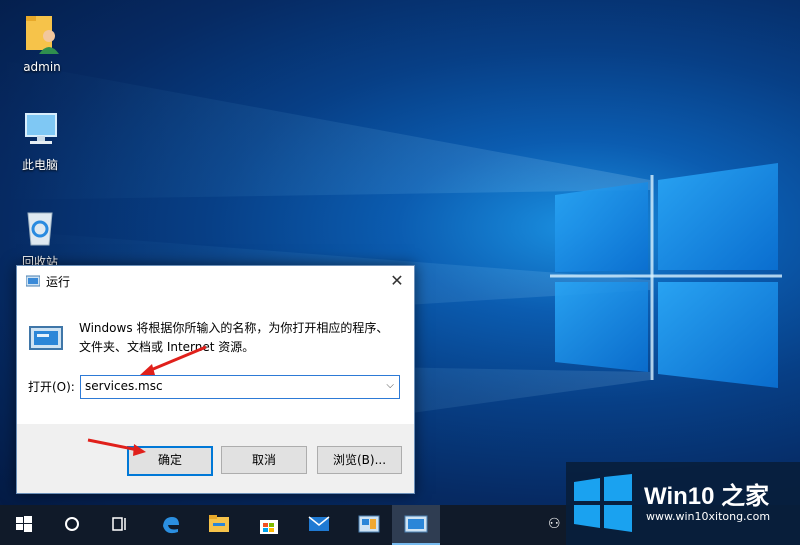 The width and height of the screenshot is (800, 545). Describe the element at coordinates (147, 400) in the screenshot. I see `annotation-arrows` at that location.